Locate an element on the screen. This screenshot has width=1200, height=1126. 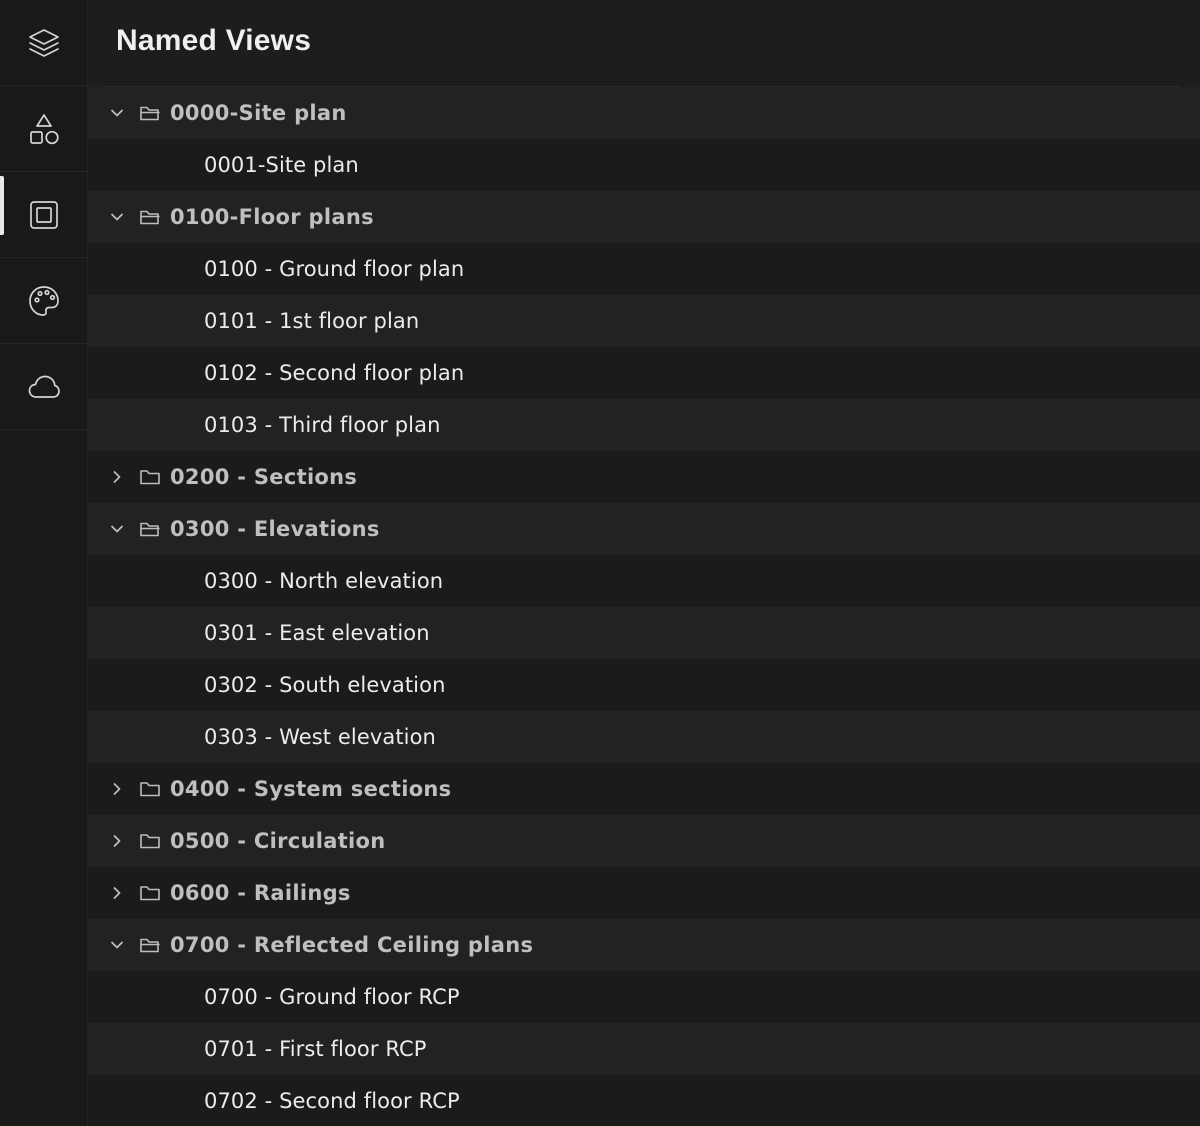
tree-item: 0302 - South elevation is located at coordinates (644, 685).